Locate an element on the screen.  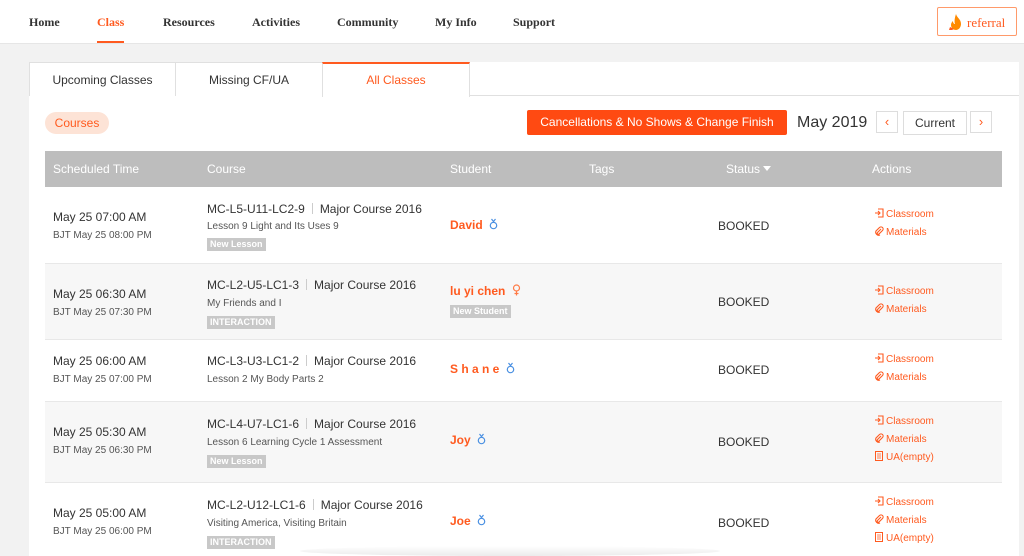
chevron-left-icon: ‹ is located at coordinates (887, 121).